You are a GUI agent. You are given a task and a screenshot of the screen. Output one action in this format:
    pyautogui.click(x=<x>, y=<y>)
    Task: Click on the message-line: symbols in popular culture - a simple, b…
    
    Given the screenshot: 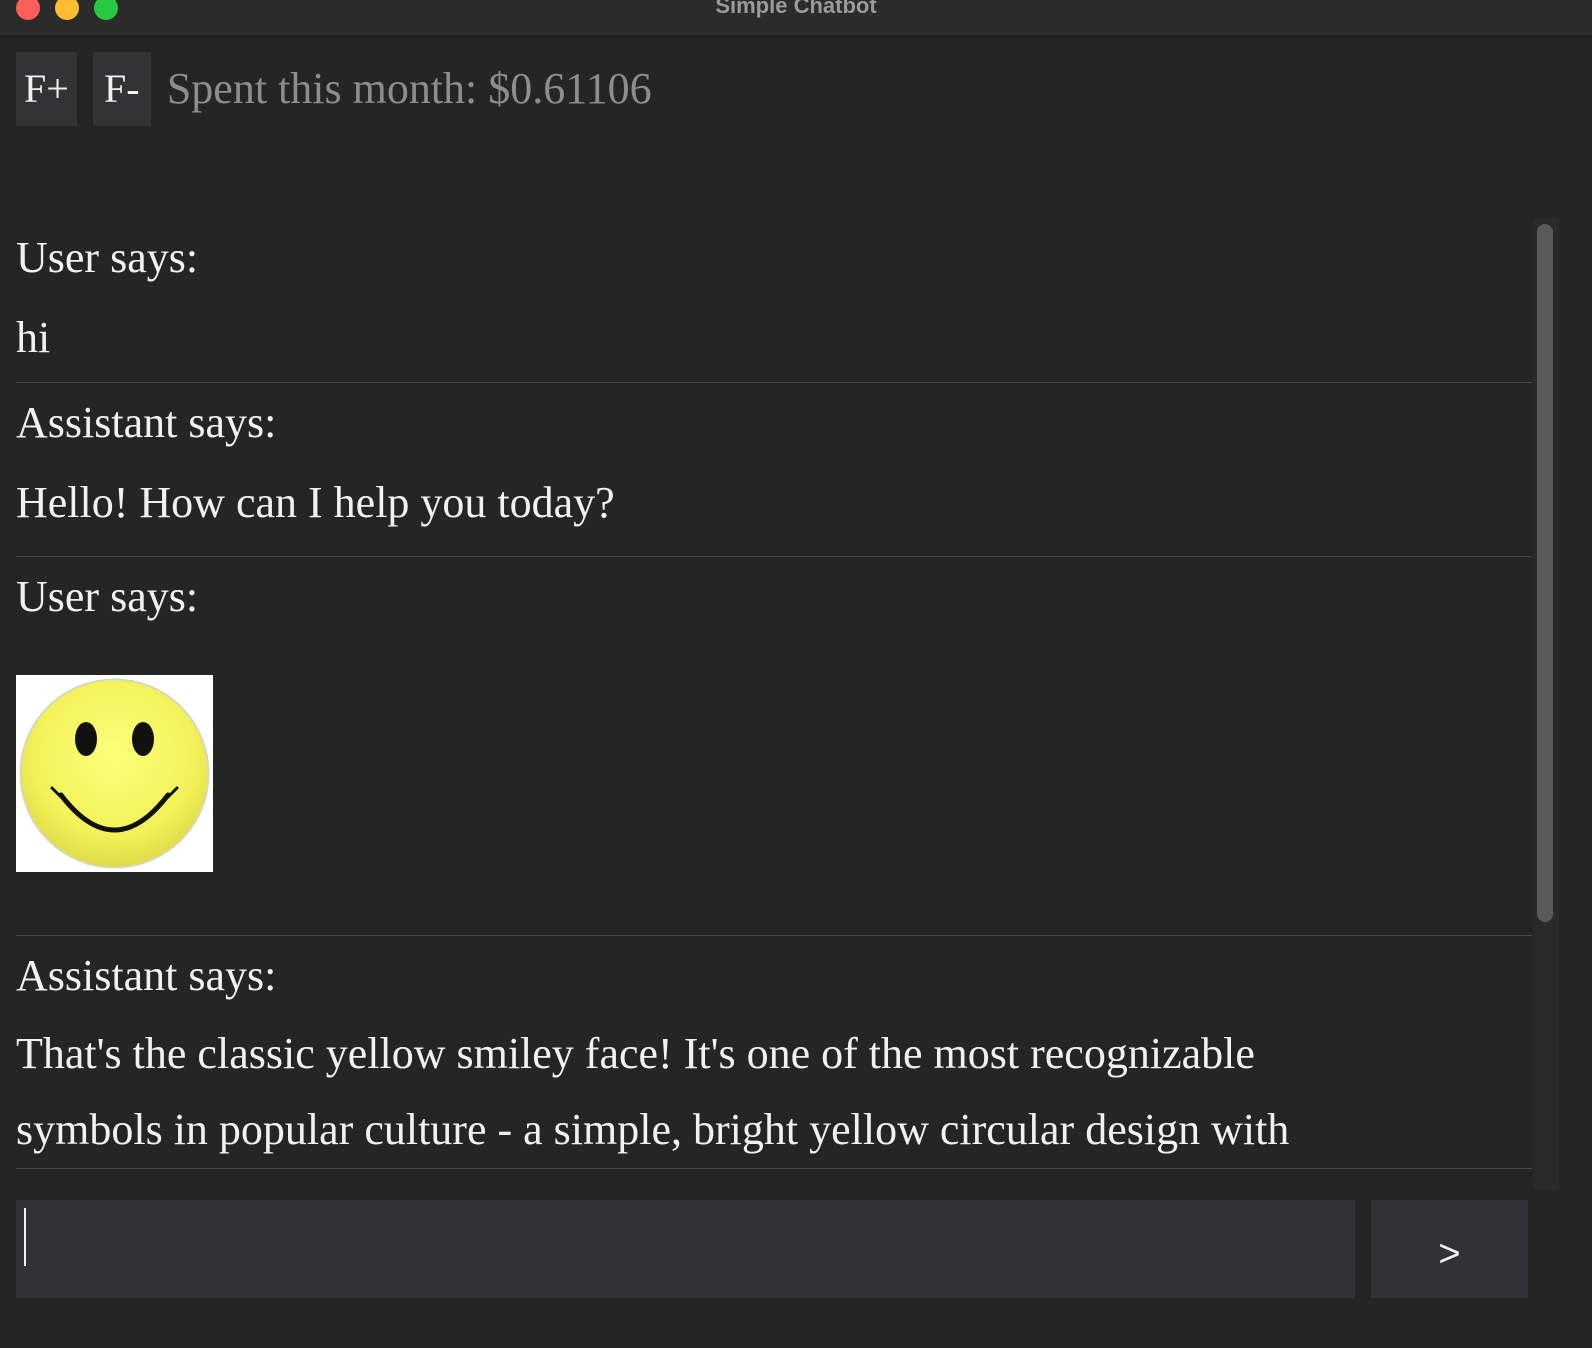 What is the action you would take?
    pyautogui.click(x=653, y=1129)
    